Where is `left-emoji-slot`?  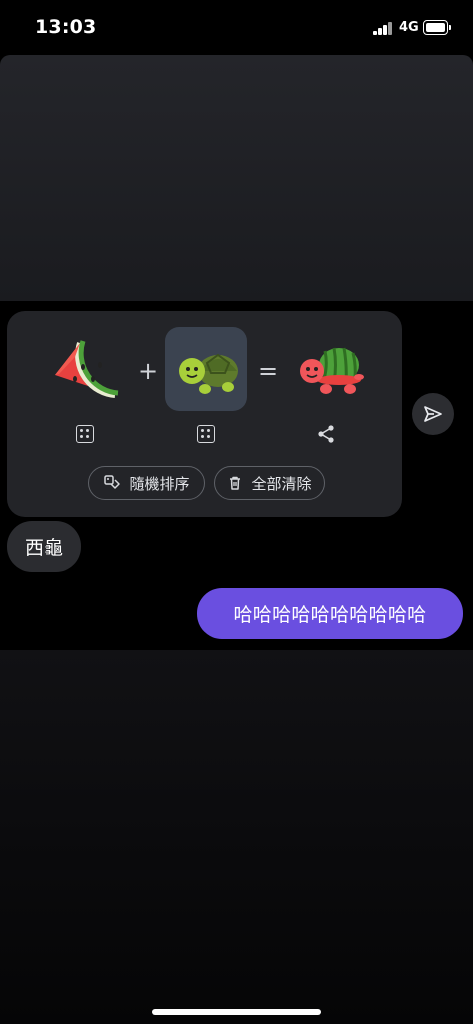 left-emoji-slot is located at coordinates (85, 367).